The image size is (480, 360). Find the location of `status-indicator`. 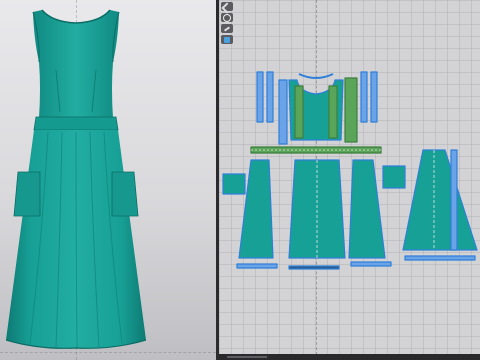

status-indicator is located at coordinates (247, 357).